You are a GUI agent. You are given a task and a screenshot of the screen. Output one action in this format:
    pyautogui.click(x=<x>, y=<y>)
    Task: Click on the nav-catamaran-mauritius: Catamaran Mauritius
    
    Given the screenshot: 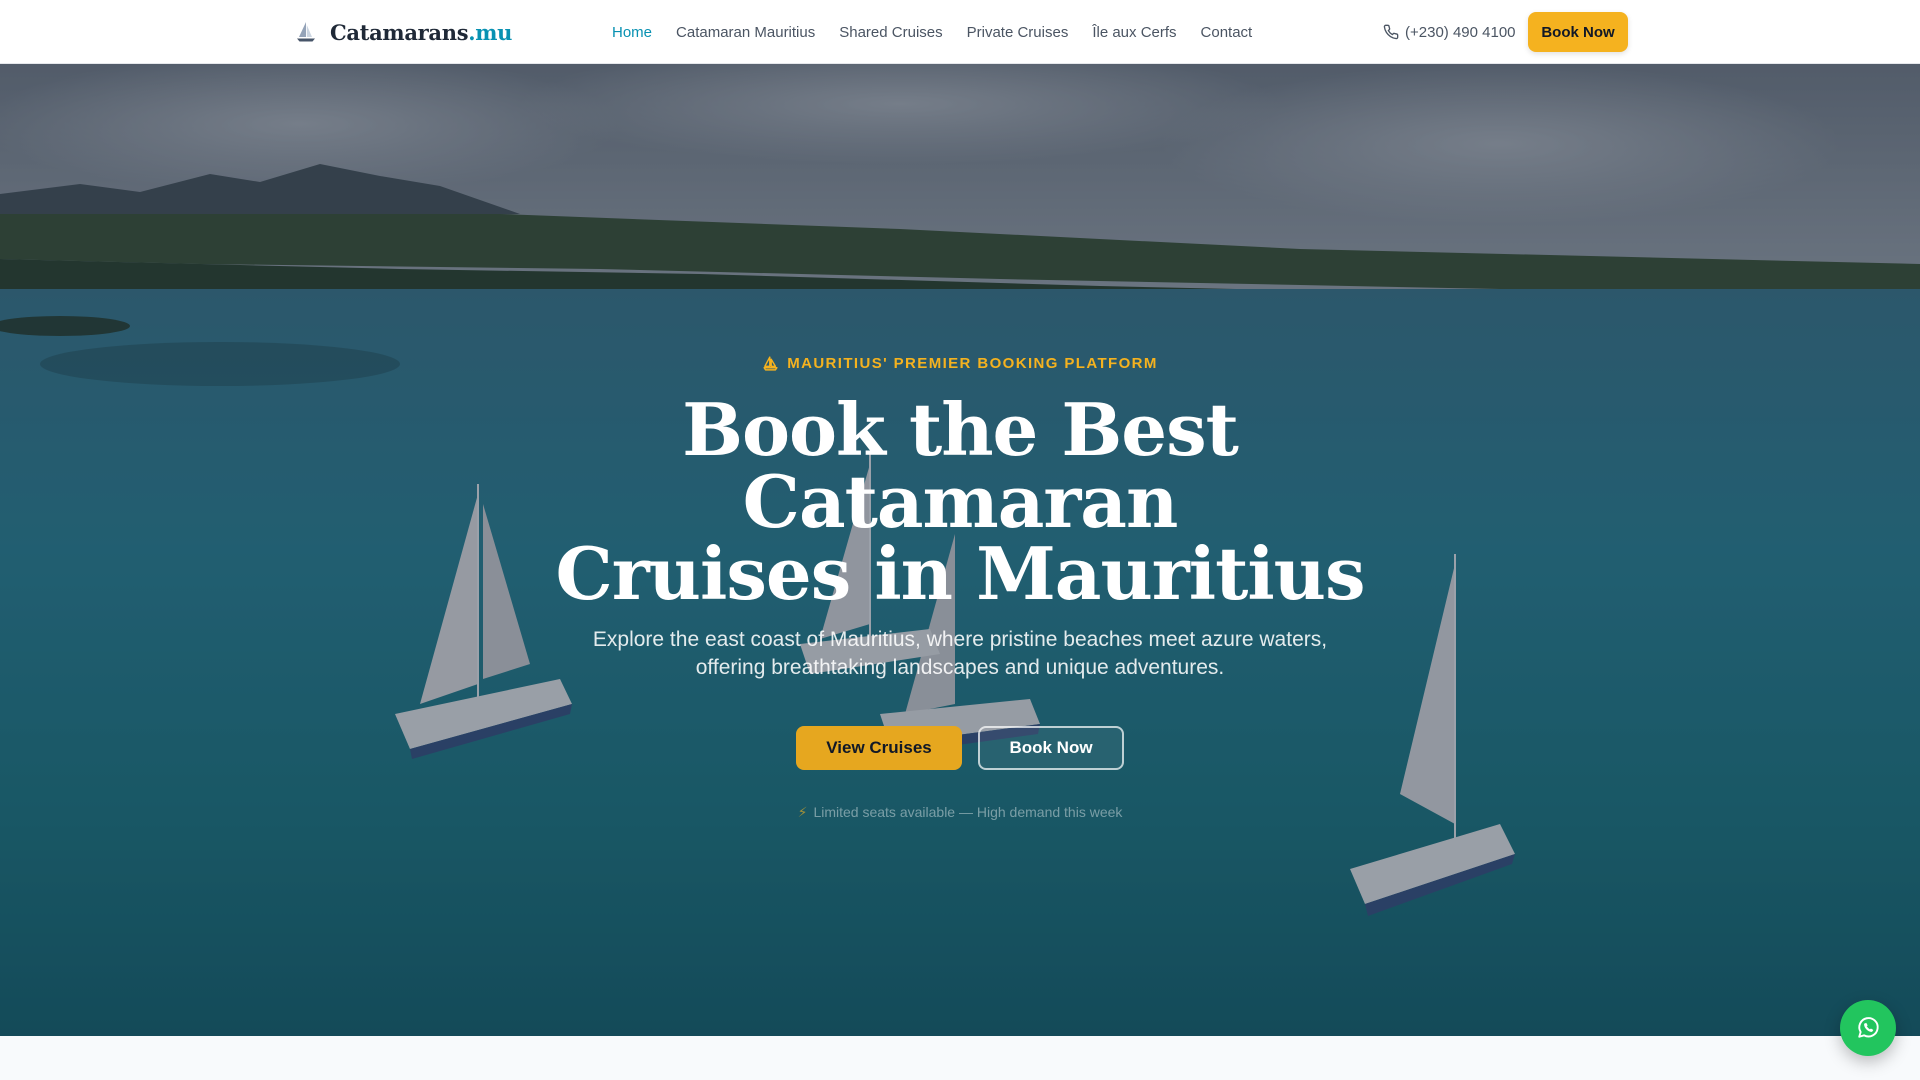 What is the action you would take?
    pyautogui.click(x=745, y=32)
    